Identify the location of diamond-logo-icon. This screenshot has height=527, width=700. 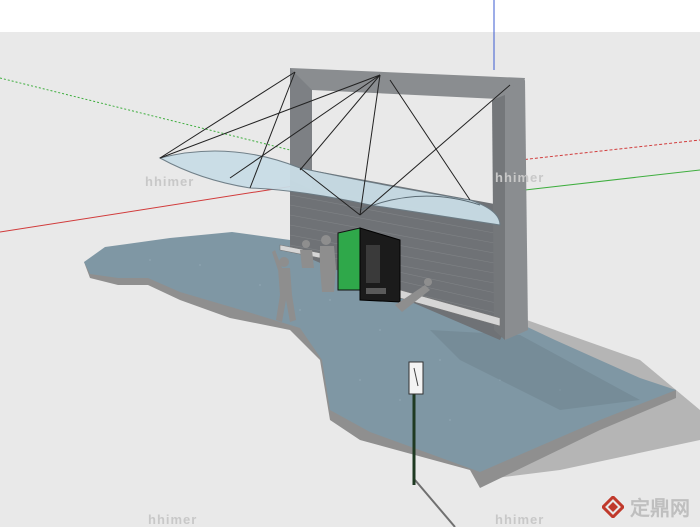
(613, 506).